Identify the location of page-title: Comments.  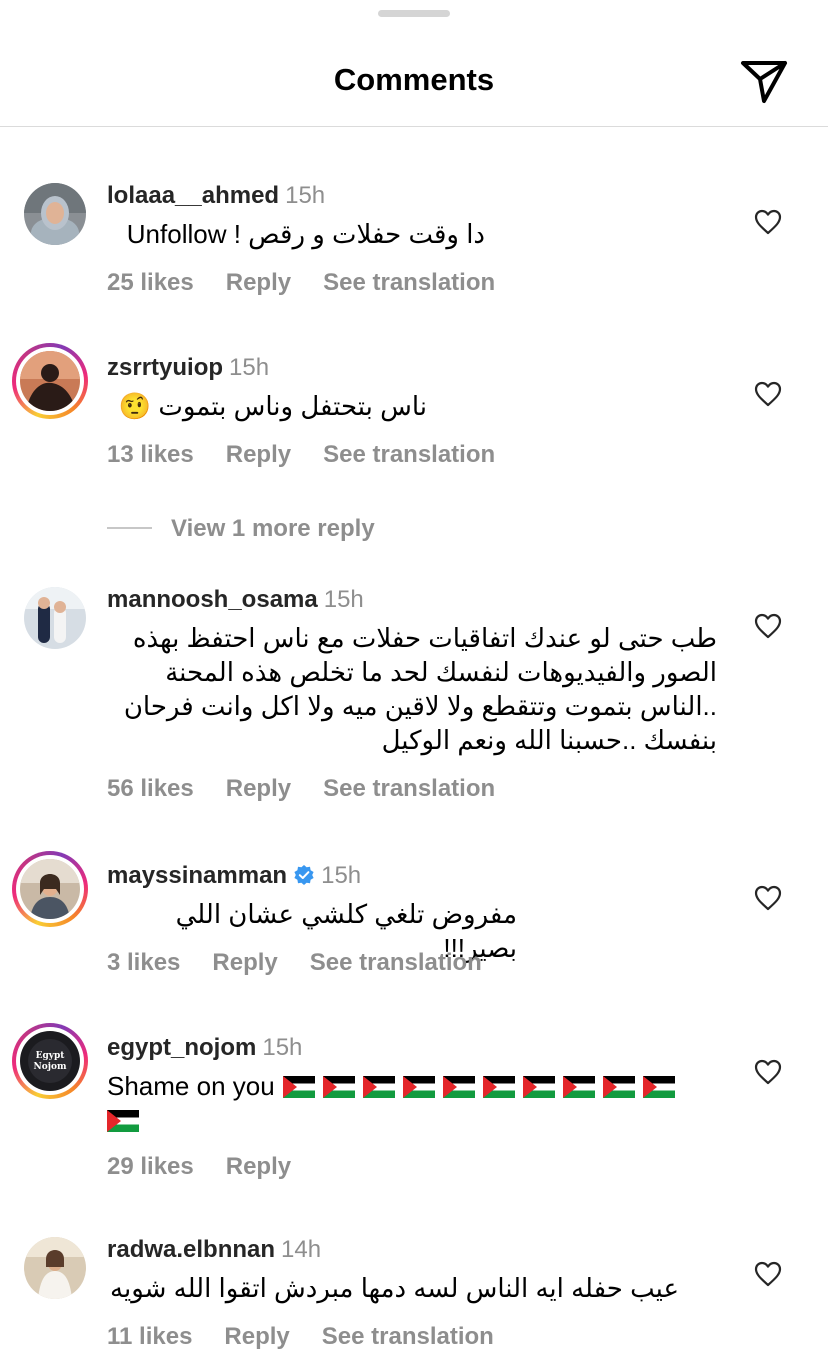
(414, 79).